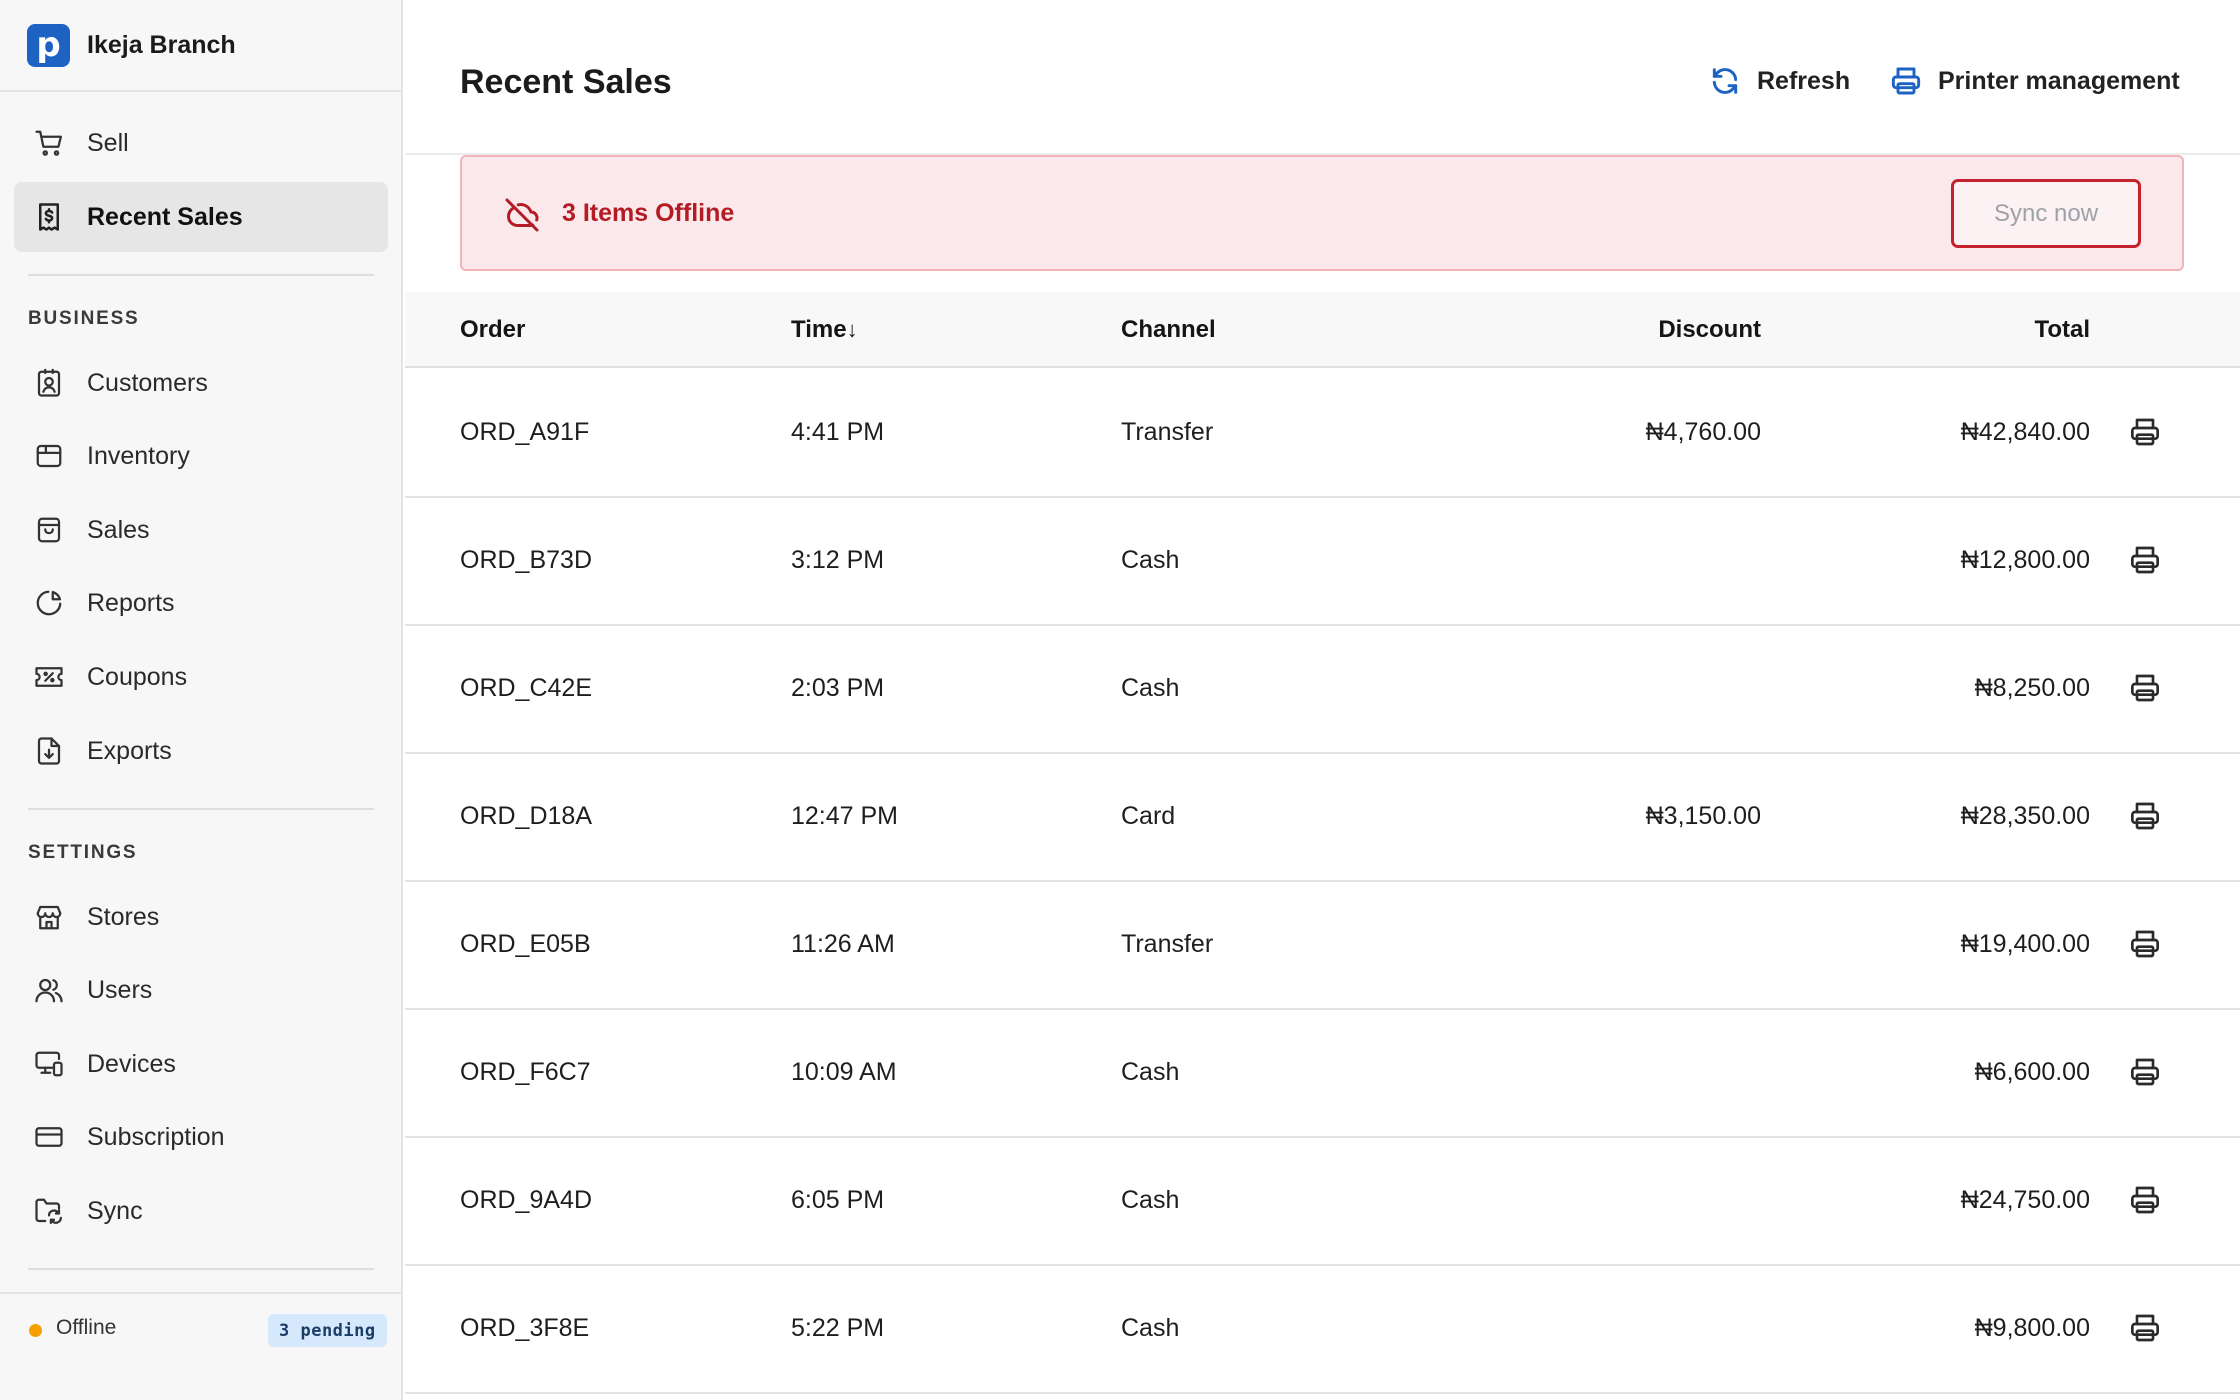 The height and width of the screenshot is (1400, 2240). I want to click on contact-card-icon, so click(49, 383).